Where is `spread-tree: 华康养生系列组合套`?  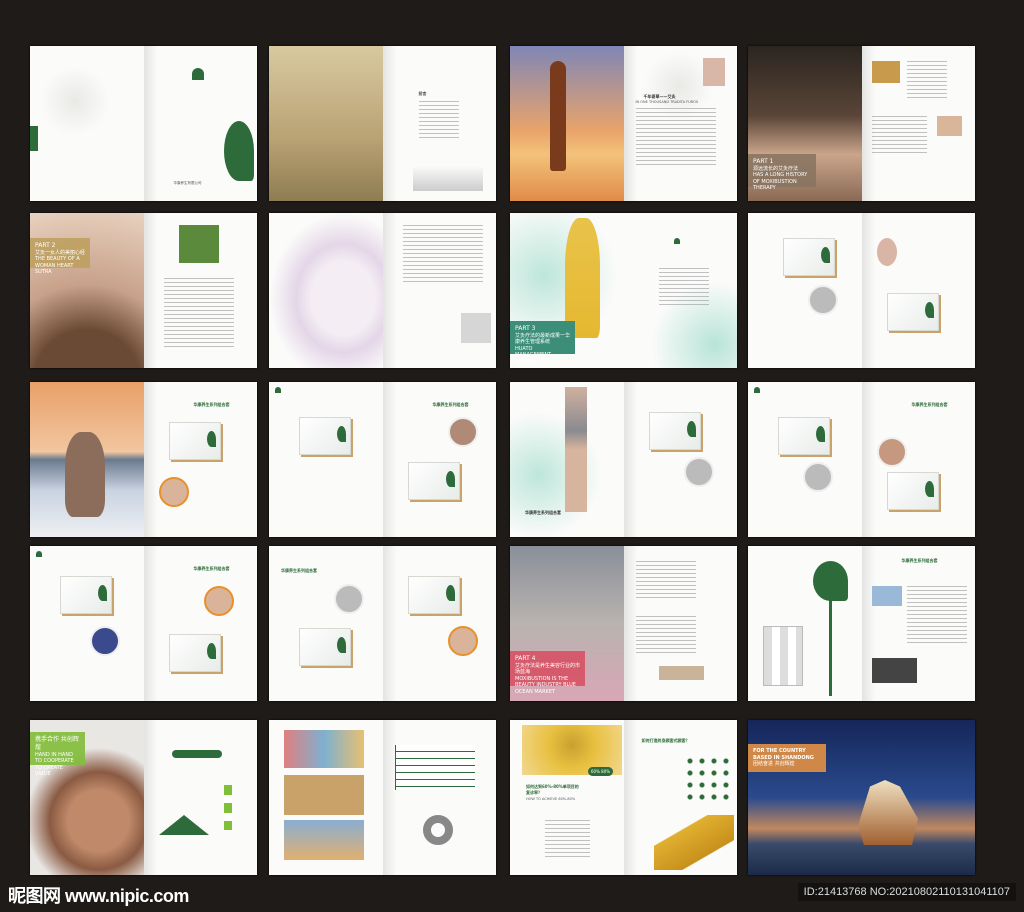 spread-tree: 华康养生系列组合套 is located at coordinates (861, 623).